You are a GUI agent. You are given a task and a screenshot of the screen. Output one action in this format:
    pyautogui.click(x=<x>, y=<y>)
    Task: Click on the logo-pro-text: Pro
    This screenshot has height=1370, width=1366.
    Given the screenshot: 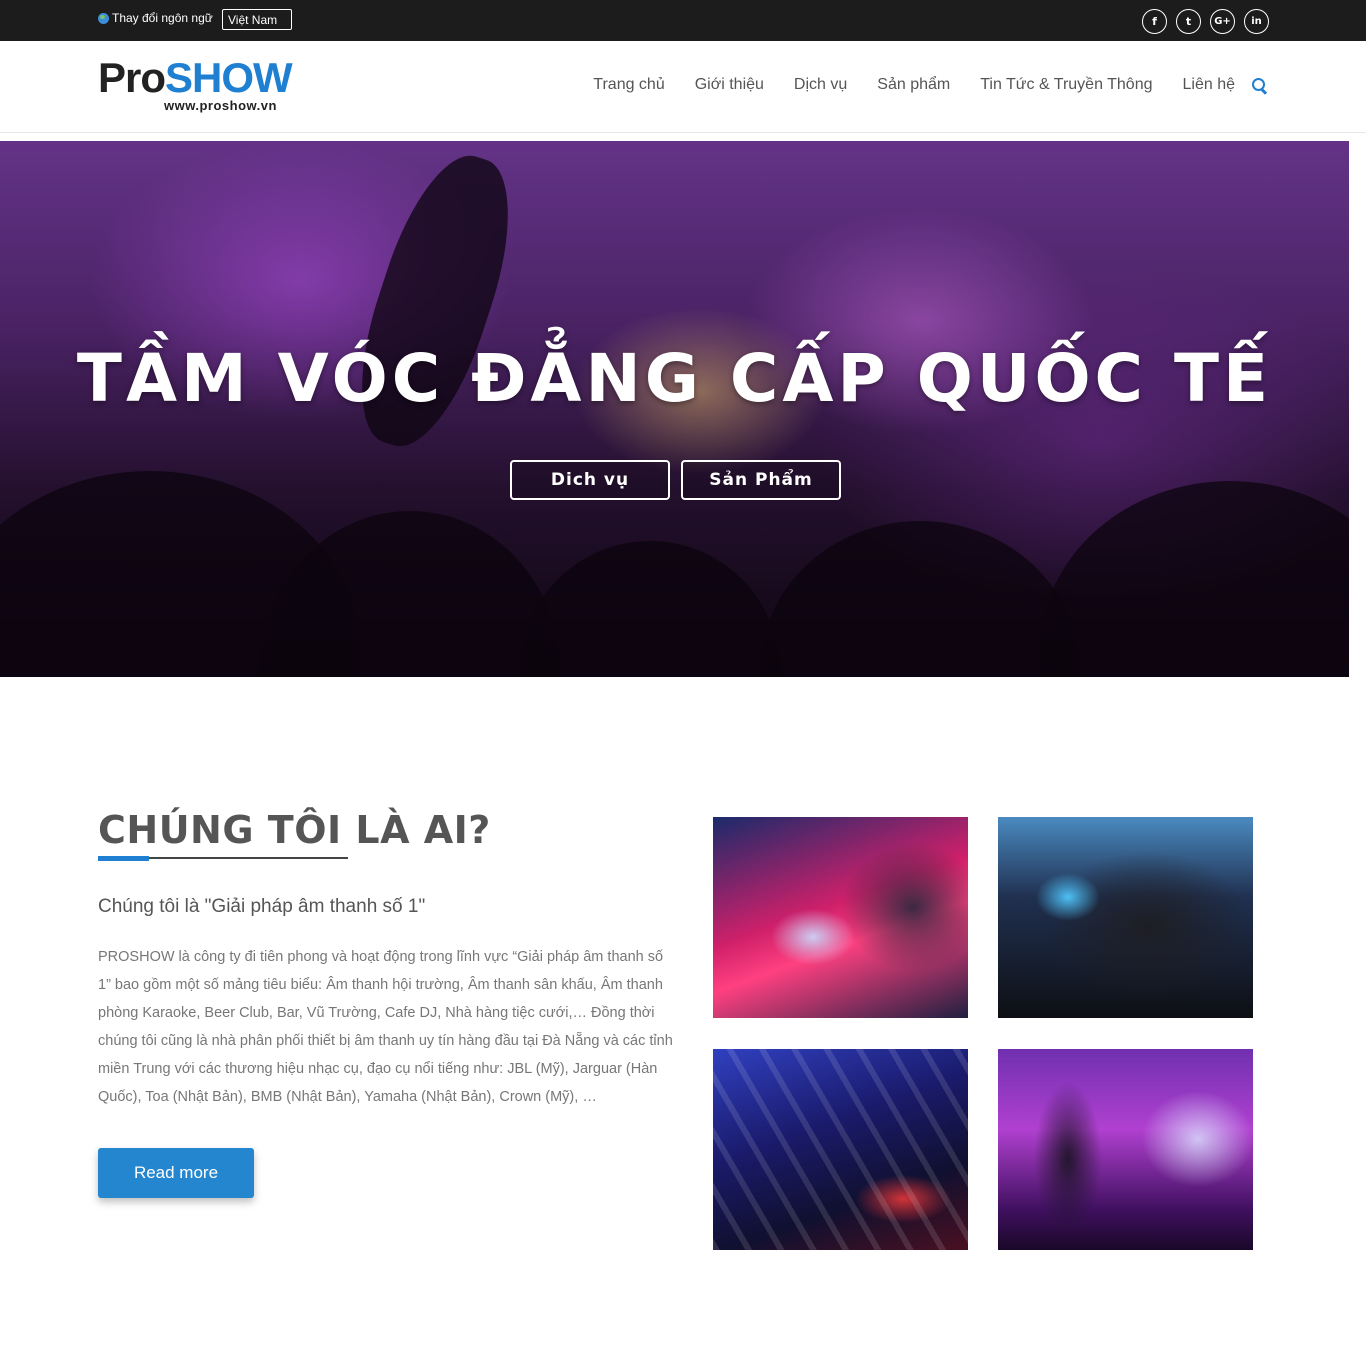 What is the action you would take?
    pyautogui.click(x=132, y=77)
    